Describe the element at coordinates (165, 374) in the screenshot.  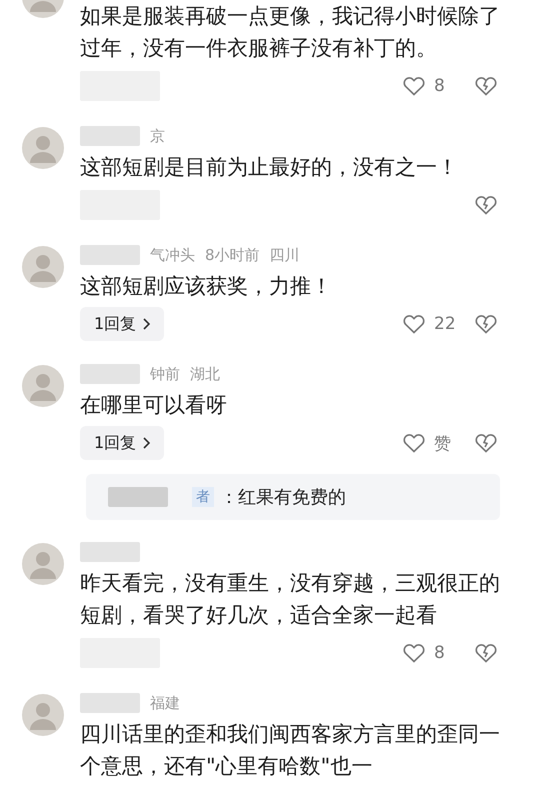
I see `comment-meta: 钟前` at that location.